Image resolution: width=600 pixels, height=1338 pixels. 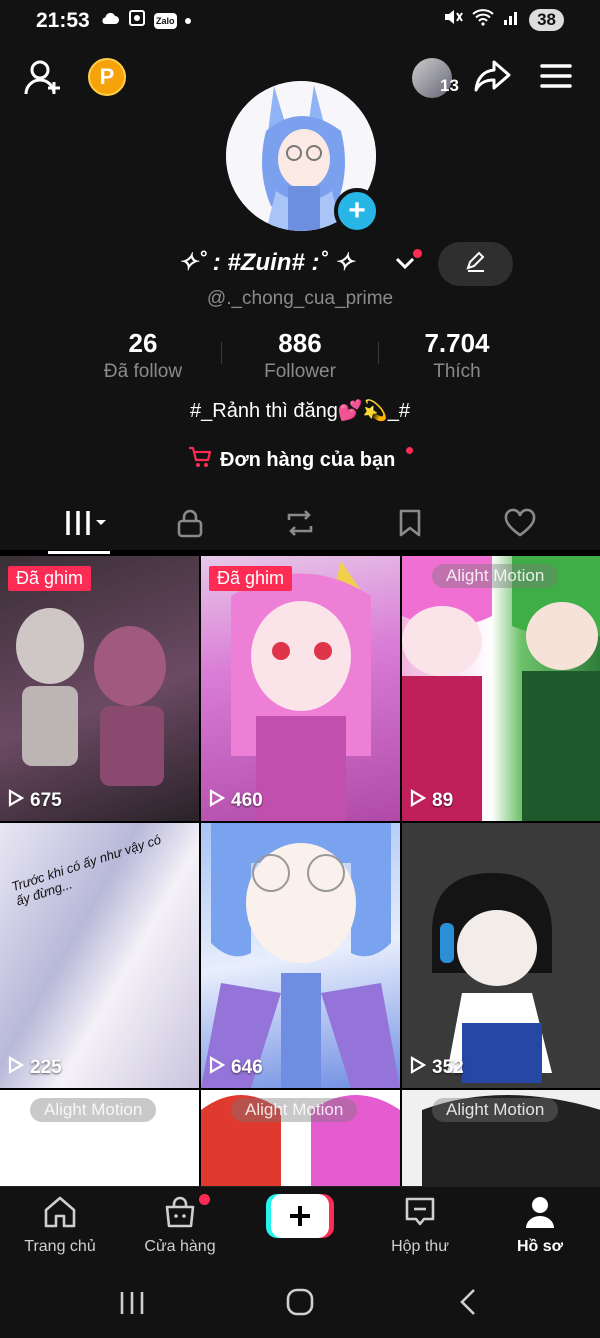 I want to click on signal-icon, so click(x=512, y=19).